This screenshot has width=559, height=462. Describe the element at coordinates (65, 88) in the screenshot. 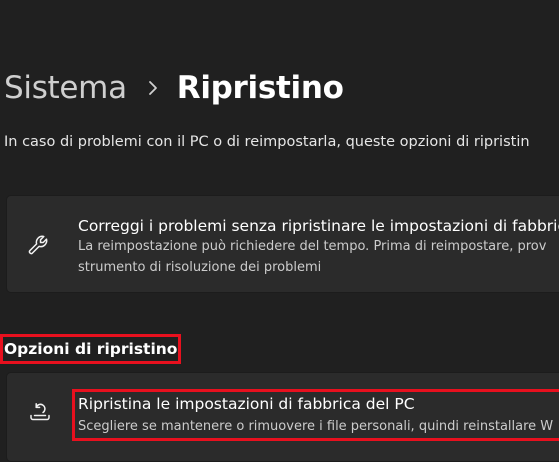

I see `breadcrumb-parent: Sistema` at that location.